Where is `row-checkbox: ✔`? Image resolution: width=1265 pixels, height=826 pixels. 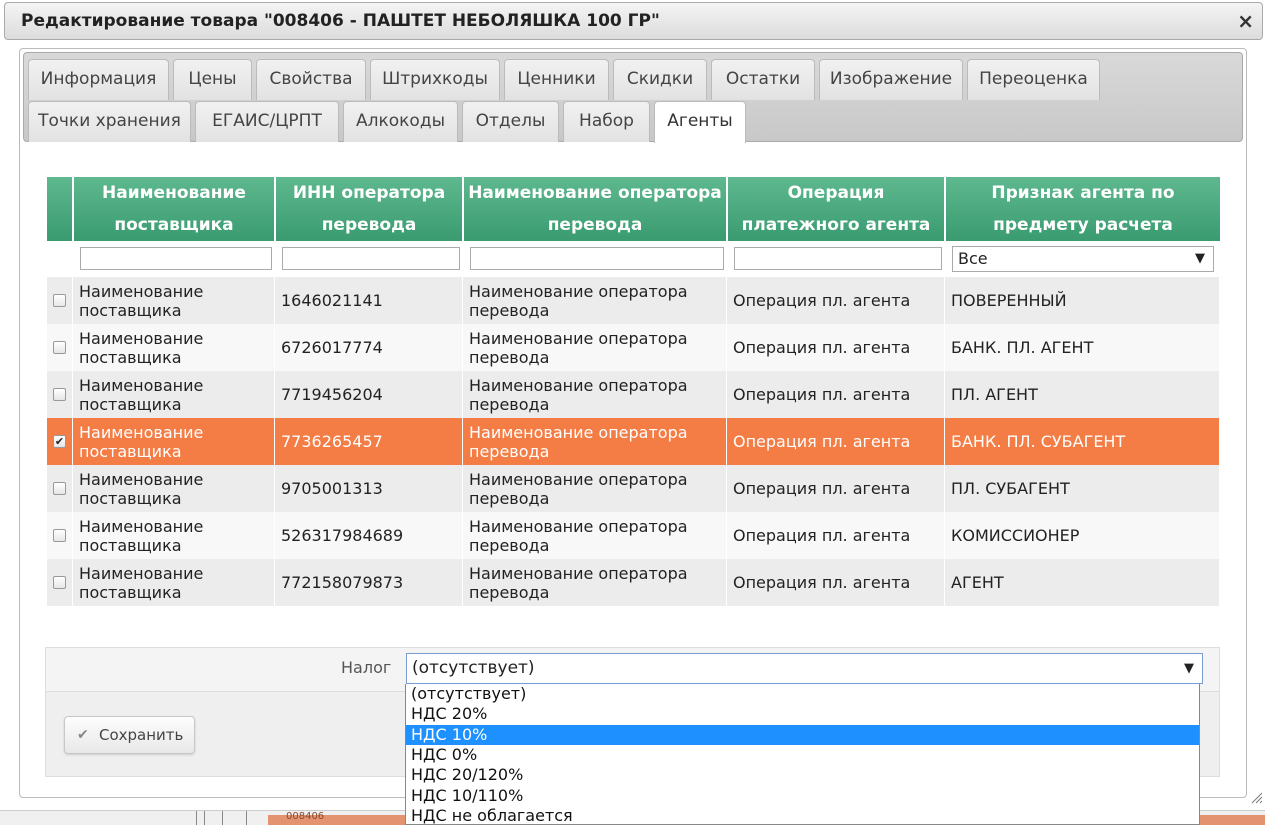 row-checkbox: ✔ is located at coordinates (59, 441).